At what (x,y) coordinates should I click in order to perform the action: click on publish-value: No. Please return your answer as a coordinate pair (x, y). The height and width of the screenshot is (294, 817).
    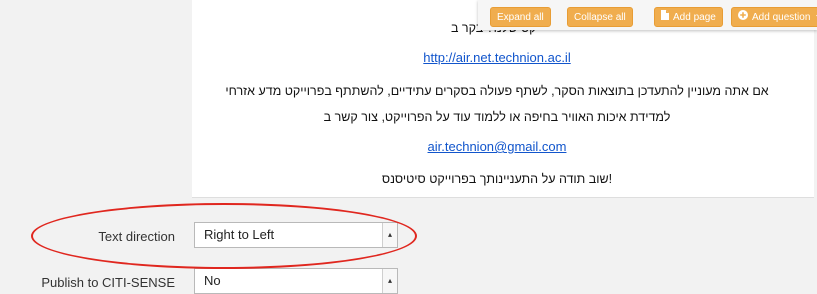
    Looking at the image, I should click on (212, 280).